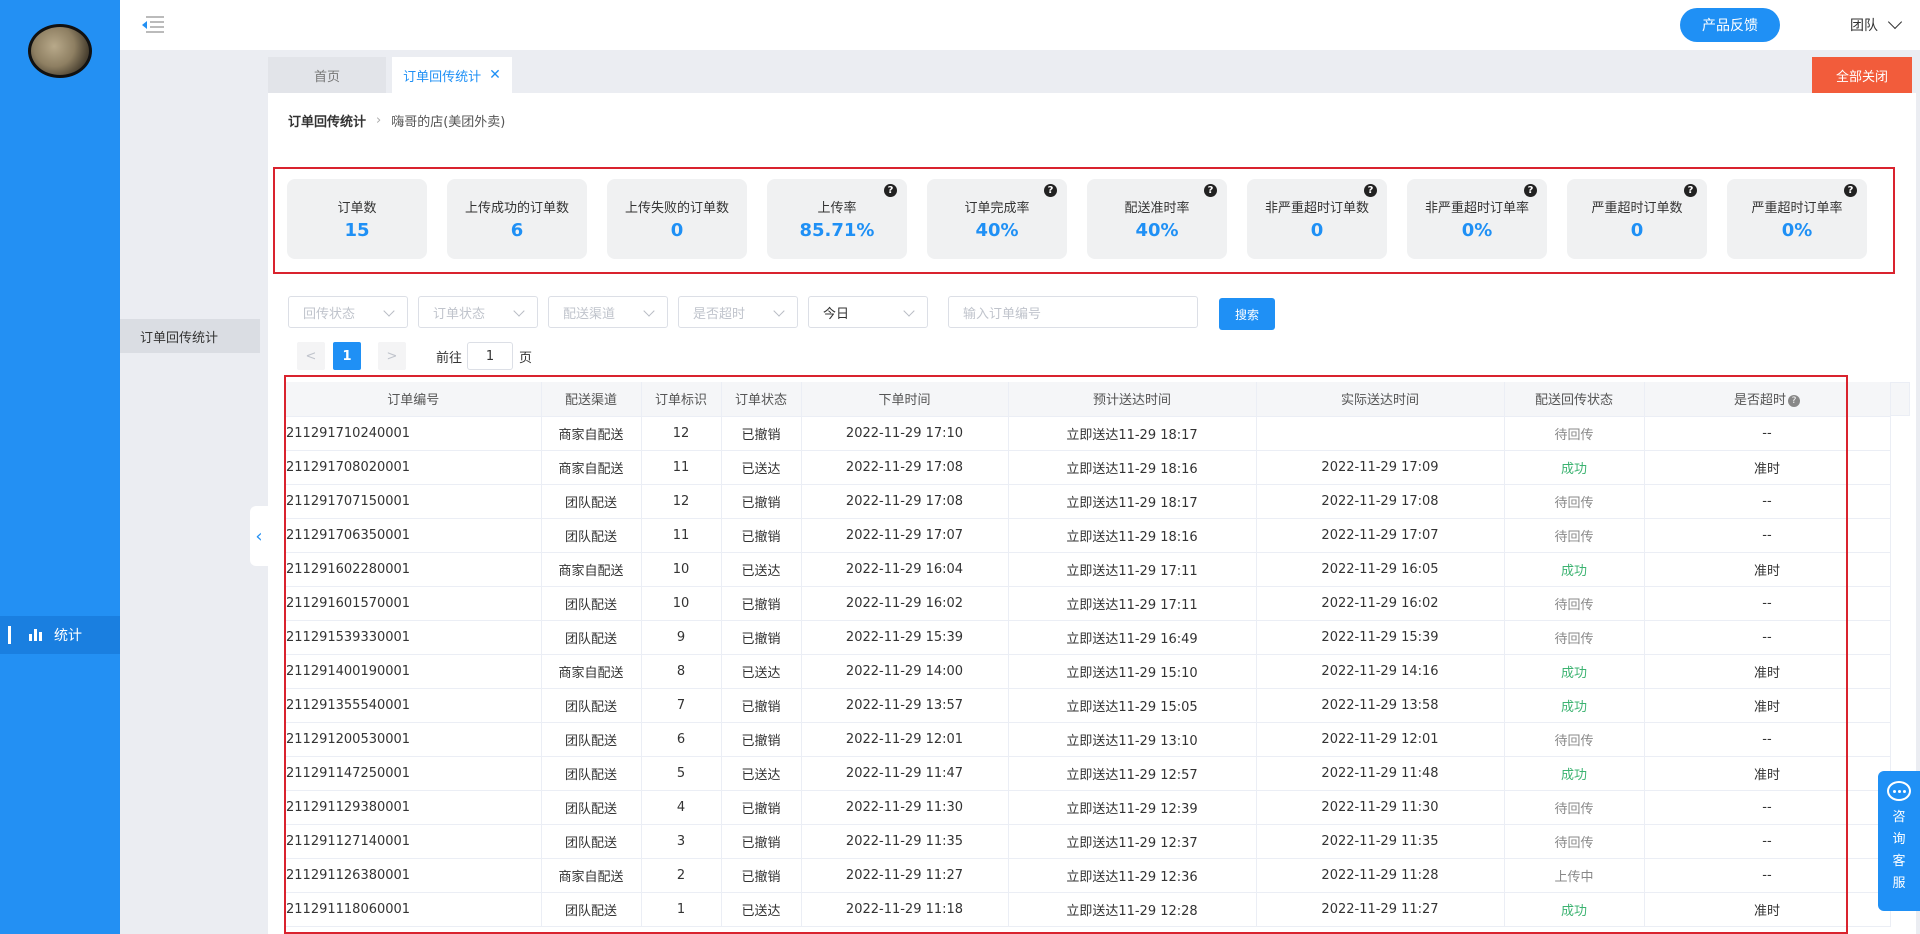  Describe the element at coordinates (1730, 25) in the screenshot. I see `feedback-button: 产品反馈` at that location.